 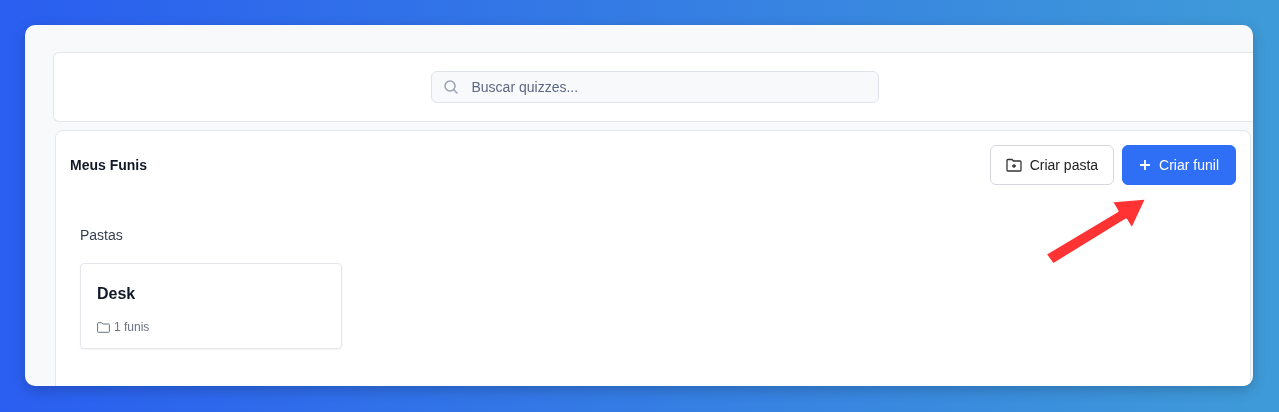 I want to click on plus-icon, so click(x=1145, y=165).